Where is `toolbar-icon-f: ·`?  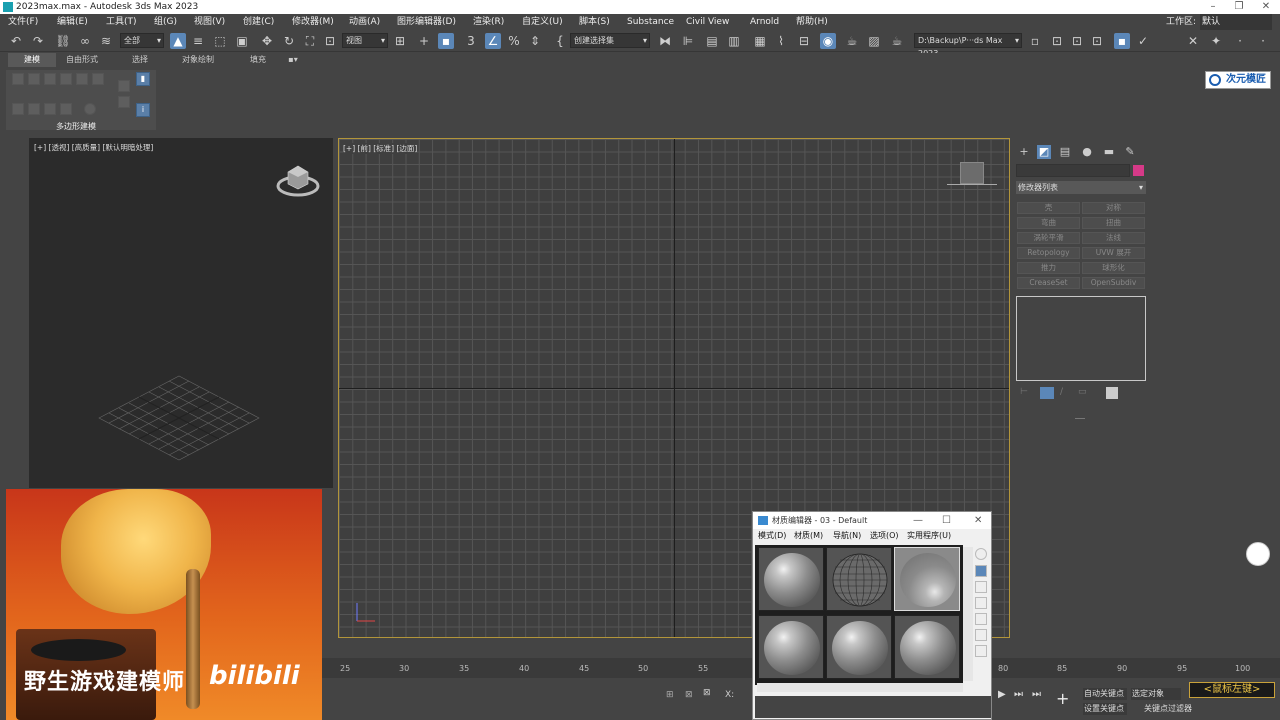
toolbar-icon-f: · is located at coordinates (1240, 41).